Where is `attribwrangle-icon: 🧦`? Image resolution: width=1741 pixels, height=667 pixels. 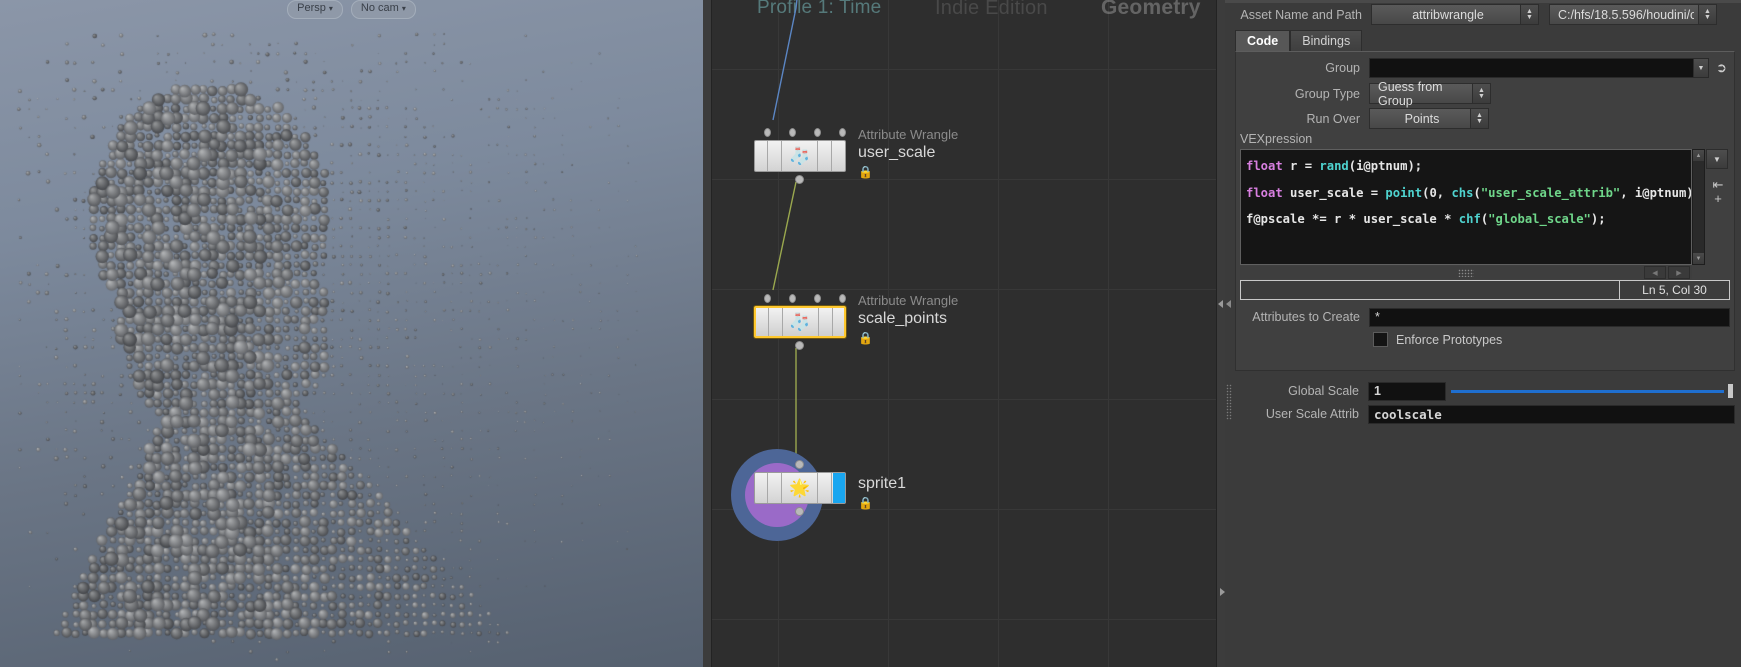
attribwrangle-icon: 🧦 is located at coordinates (800, 156).